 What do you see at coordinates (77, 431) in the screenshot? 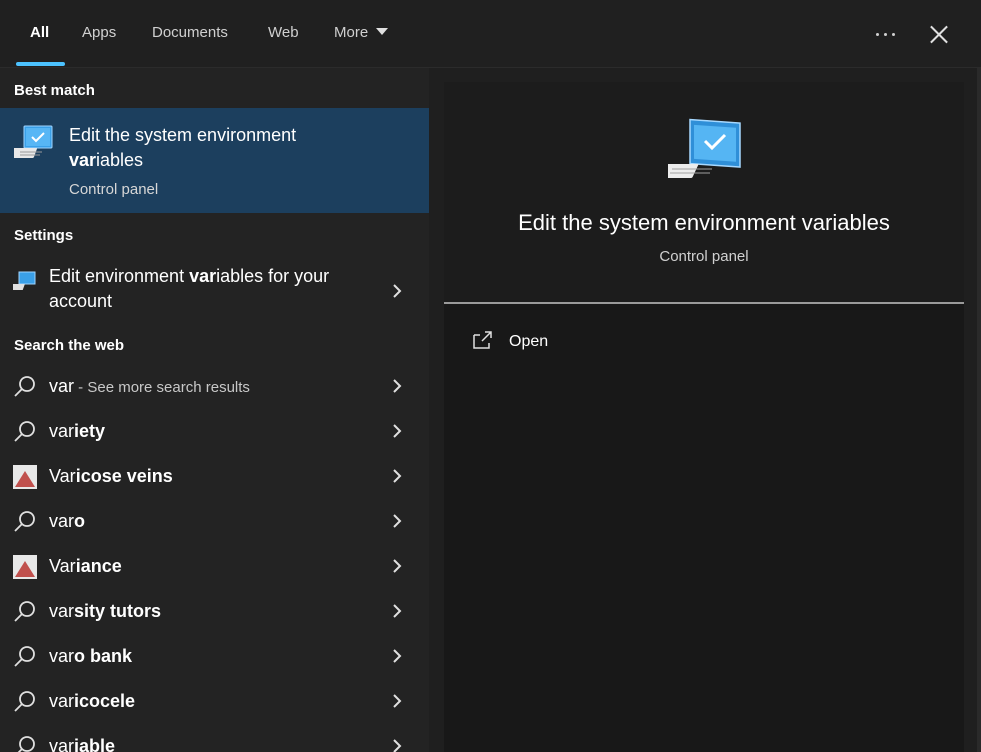
I see `web-result-label: variety` at bounding box center [77, 431].